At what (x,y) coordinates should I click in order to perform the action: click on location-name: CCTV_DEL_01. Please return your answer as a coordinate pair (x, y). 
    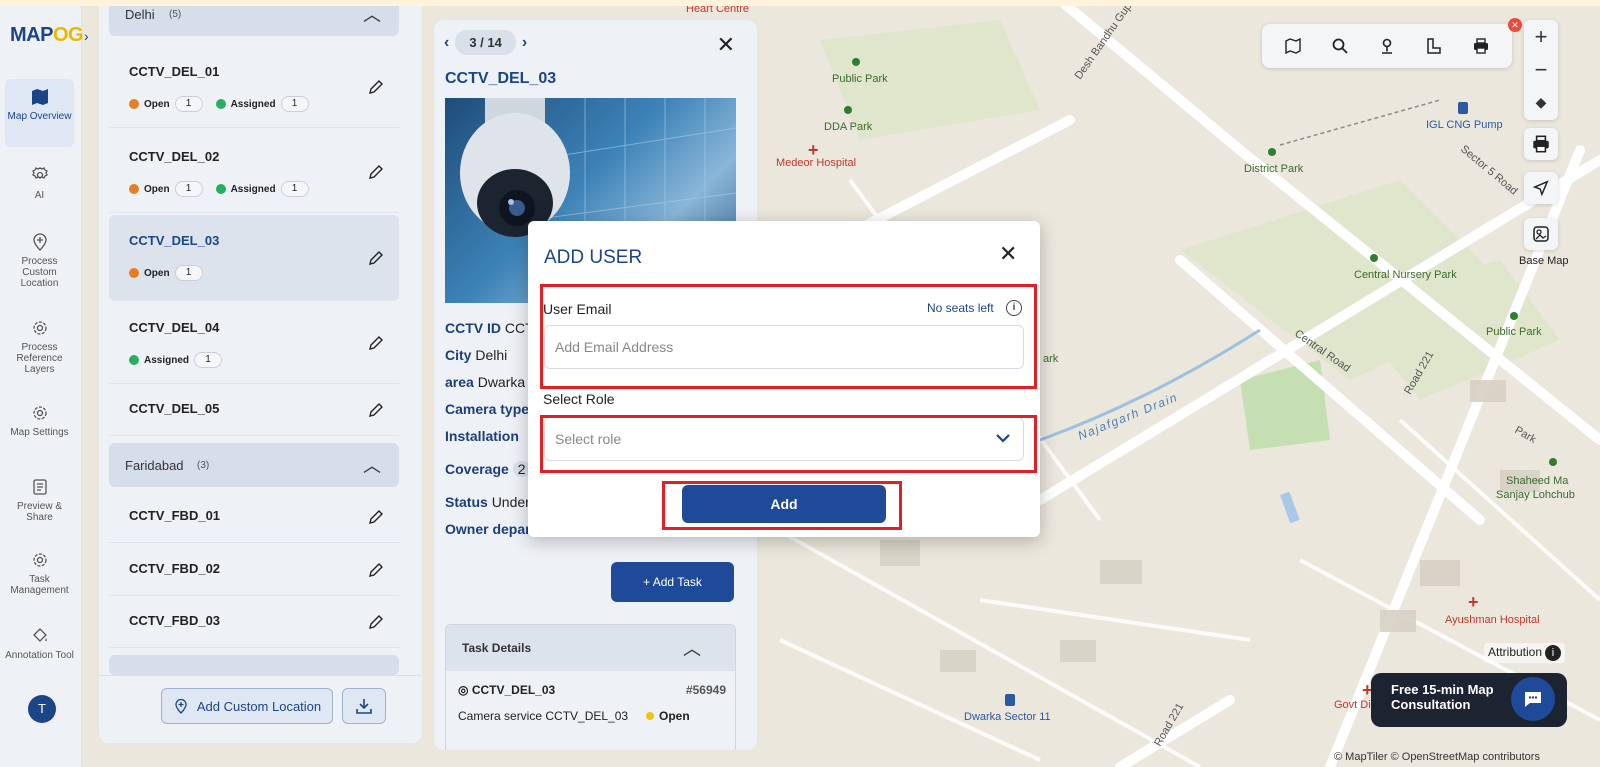
    Looking at the image, I should click on (174, 71).